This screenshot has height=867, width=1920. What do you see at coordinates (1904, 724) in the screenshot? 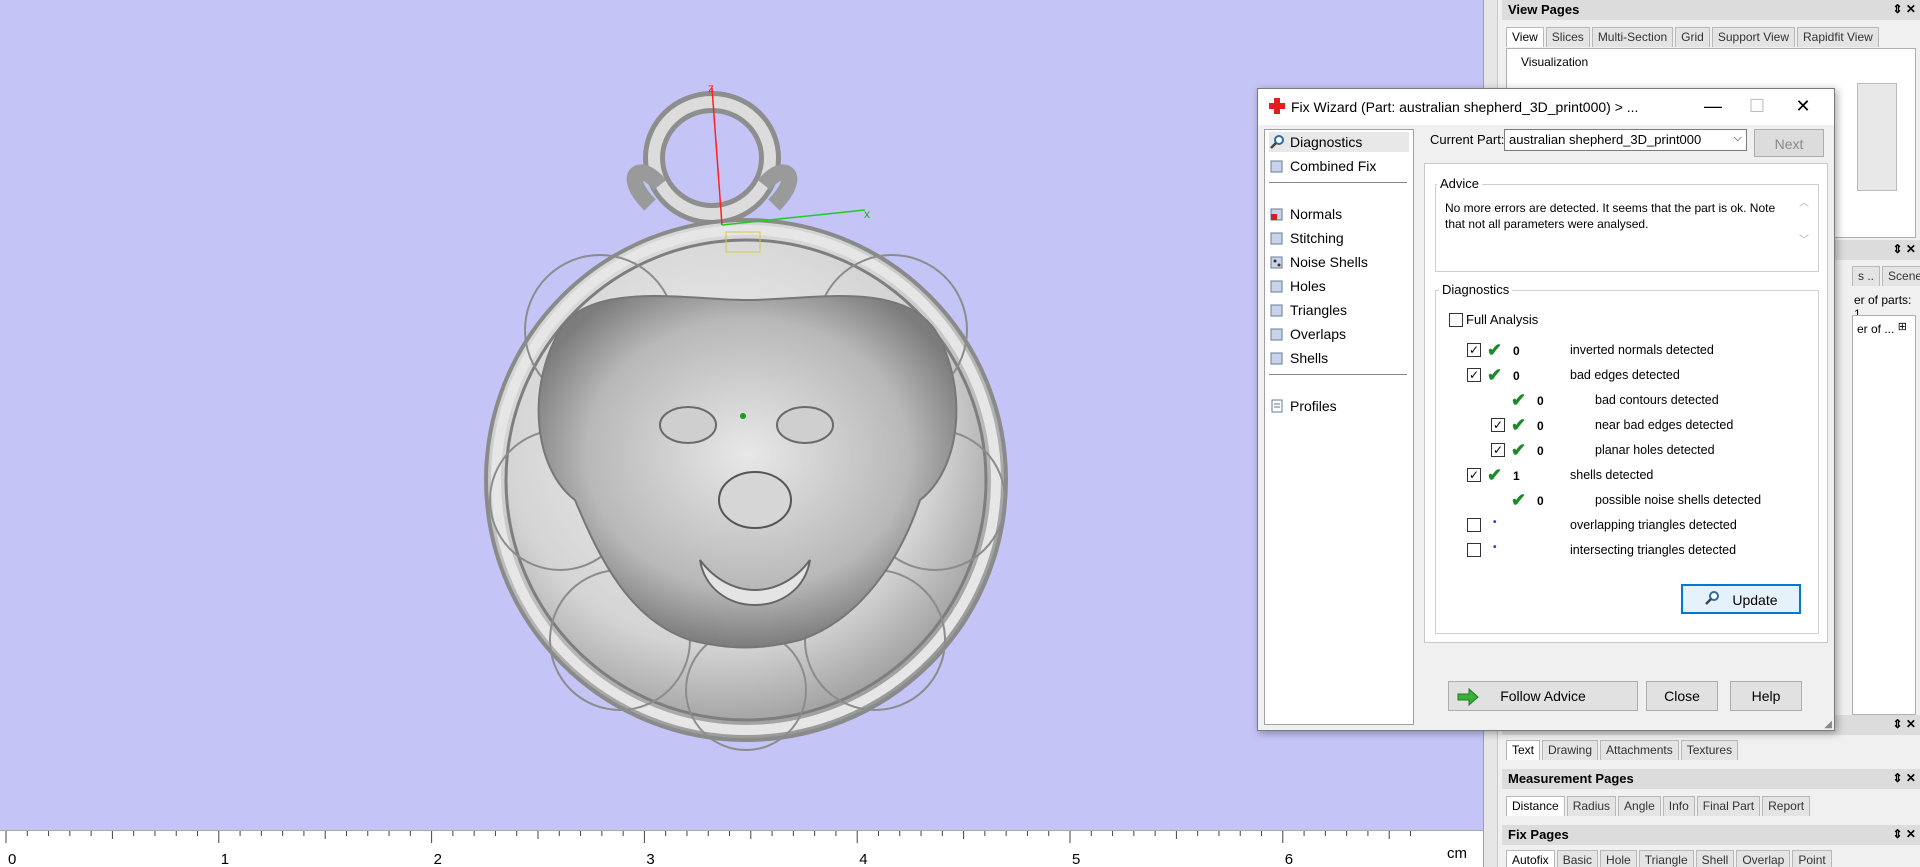
I see `drawing-panel-close-icon: ⇕ ✕` at bounding box center [1904, 724].